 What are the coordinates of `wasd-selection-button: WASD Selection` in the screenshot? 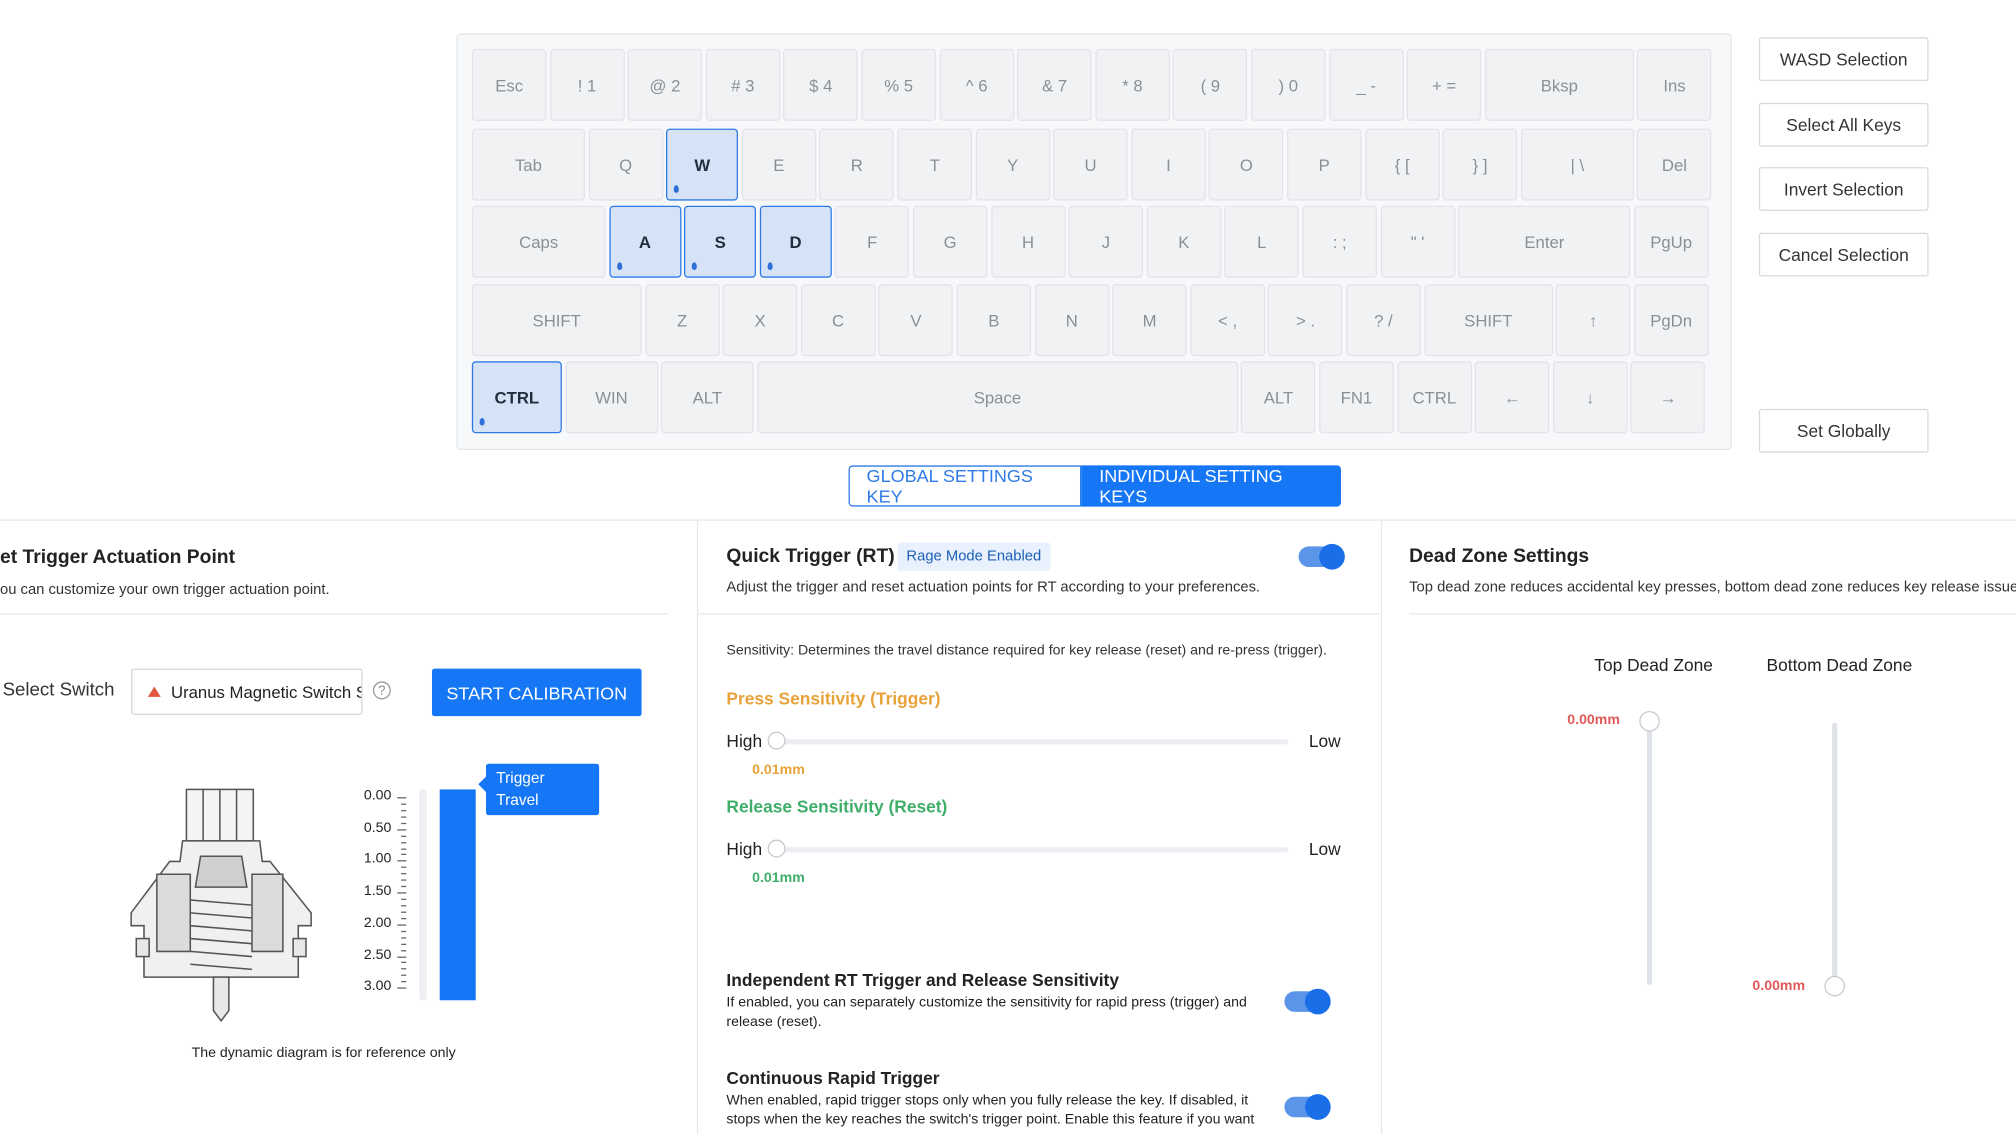 It's located at (1843, 59).